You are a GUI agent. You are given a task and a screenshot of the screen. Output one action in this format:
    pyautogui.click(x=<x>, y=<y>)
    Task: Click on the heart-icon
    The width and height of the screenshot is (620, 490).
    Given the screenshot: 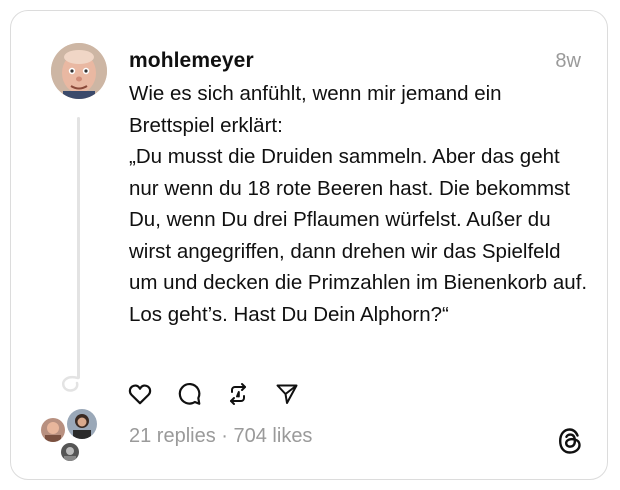 What is the action you would take?
    pyautogui.click(x=140, y=394)
    